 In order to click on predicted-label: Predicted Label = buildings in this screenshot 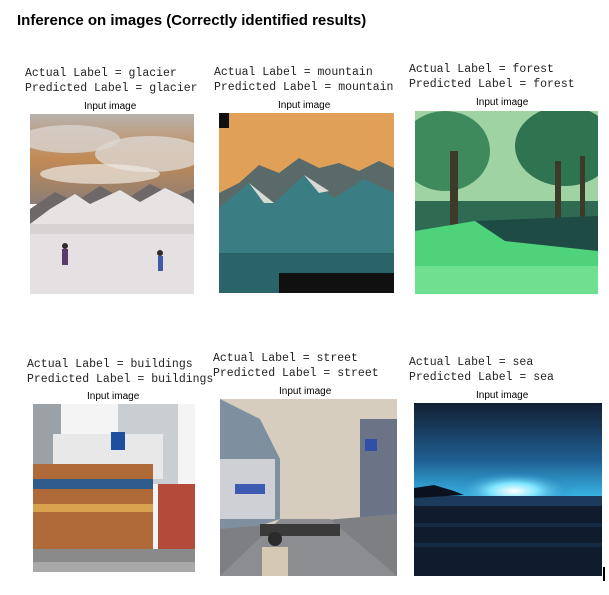, I will do `click(120, 379)`.